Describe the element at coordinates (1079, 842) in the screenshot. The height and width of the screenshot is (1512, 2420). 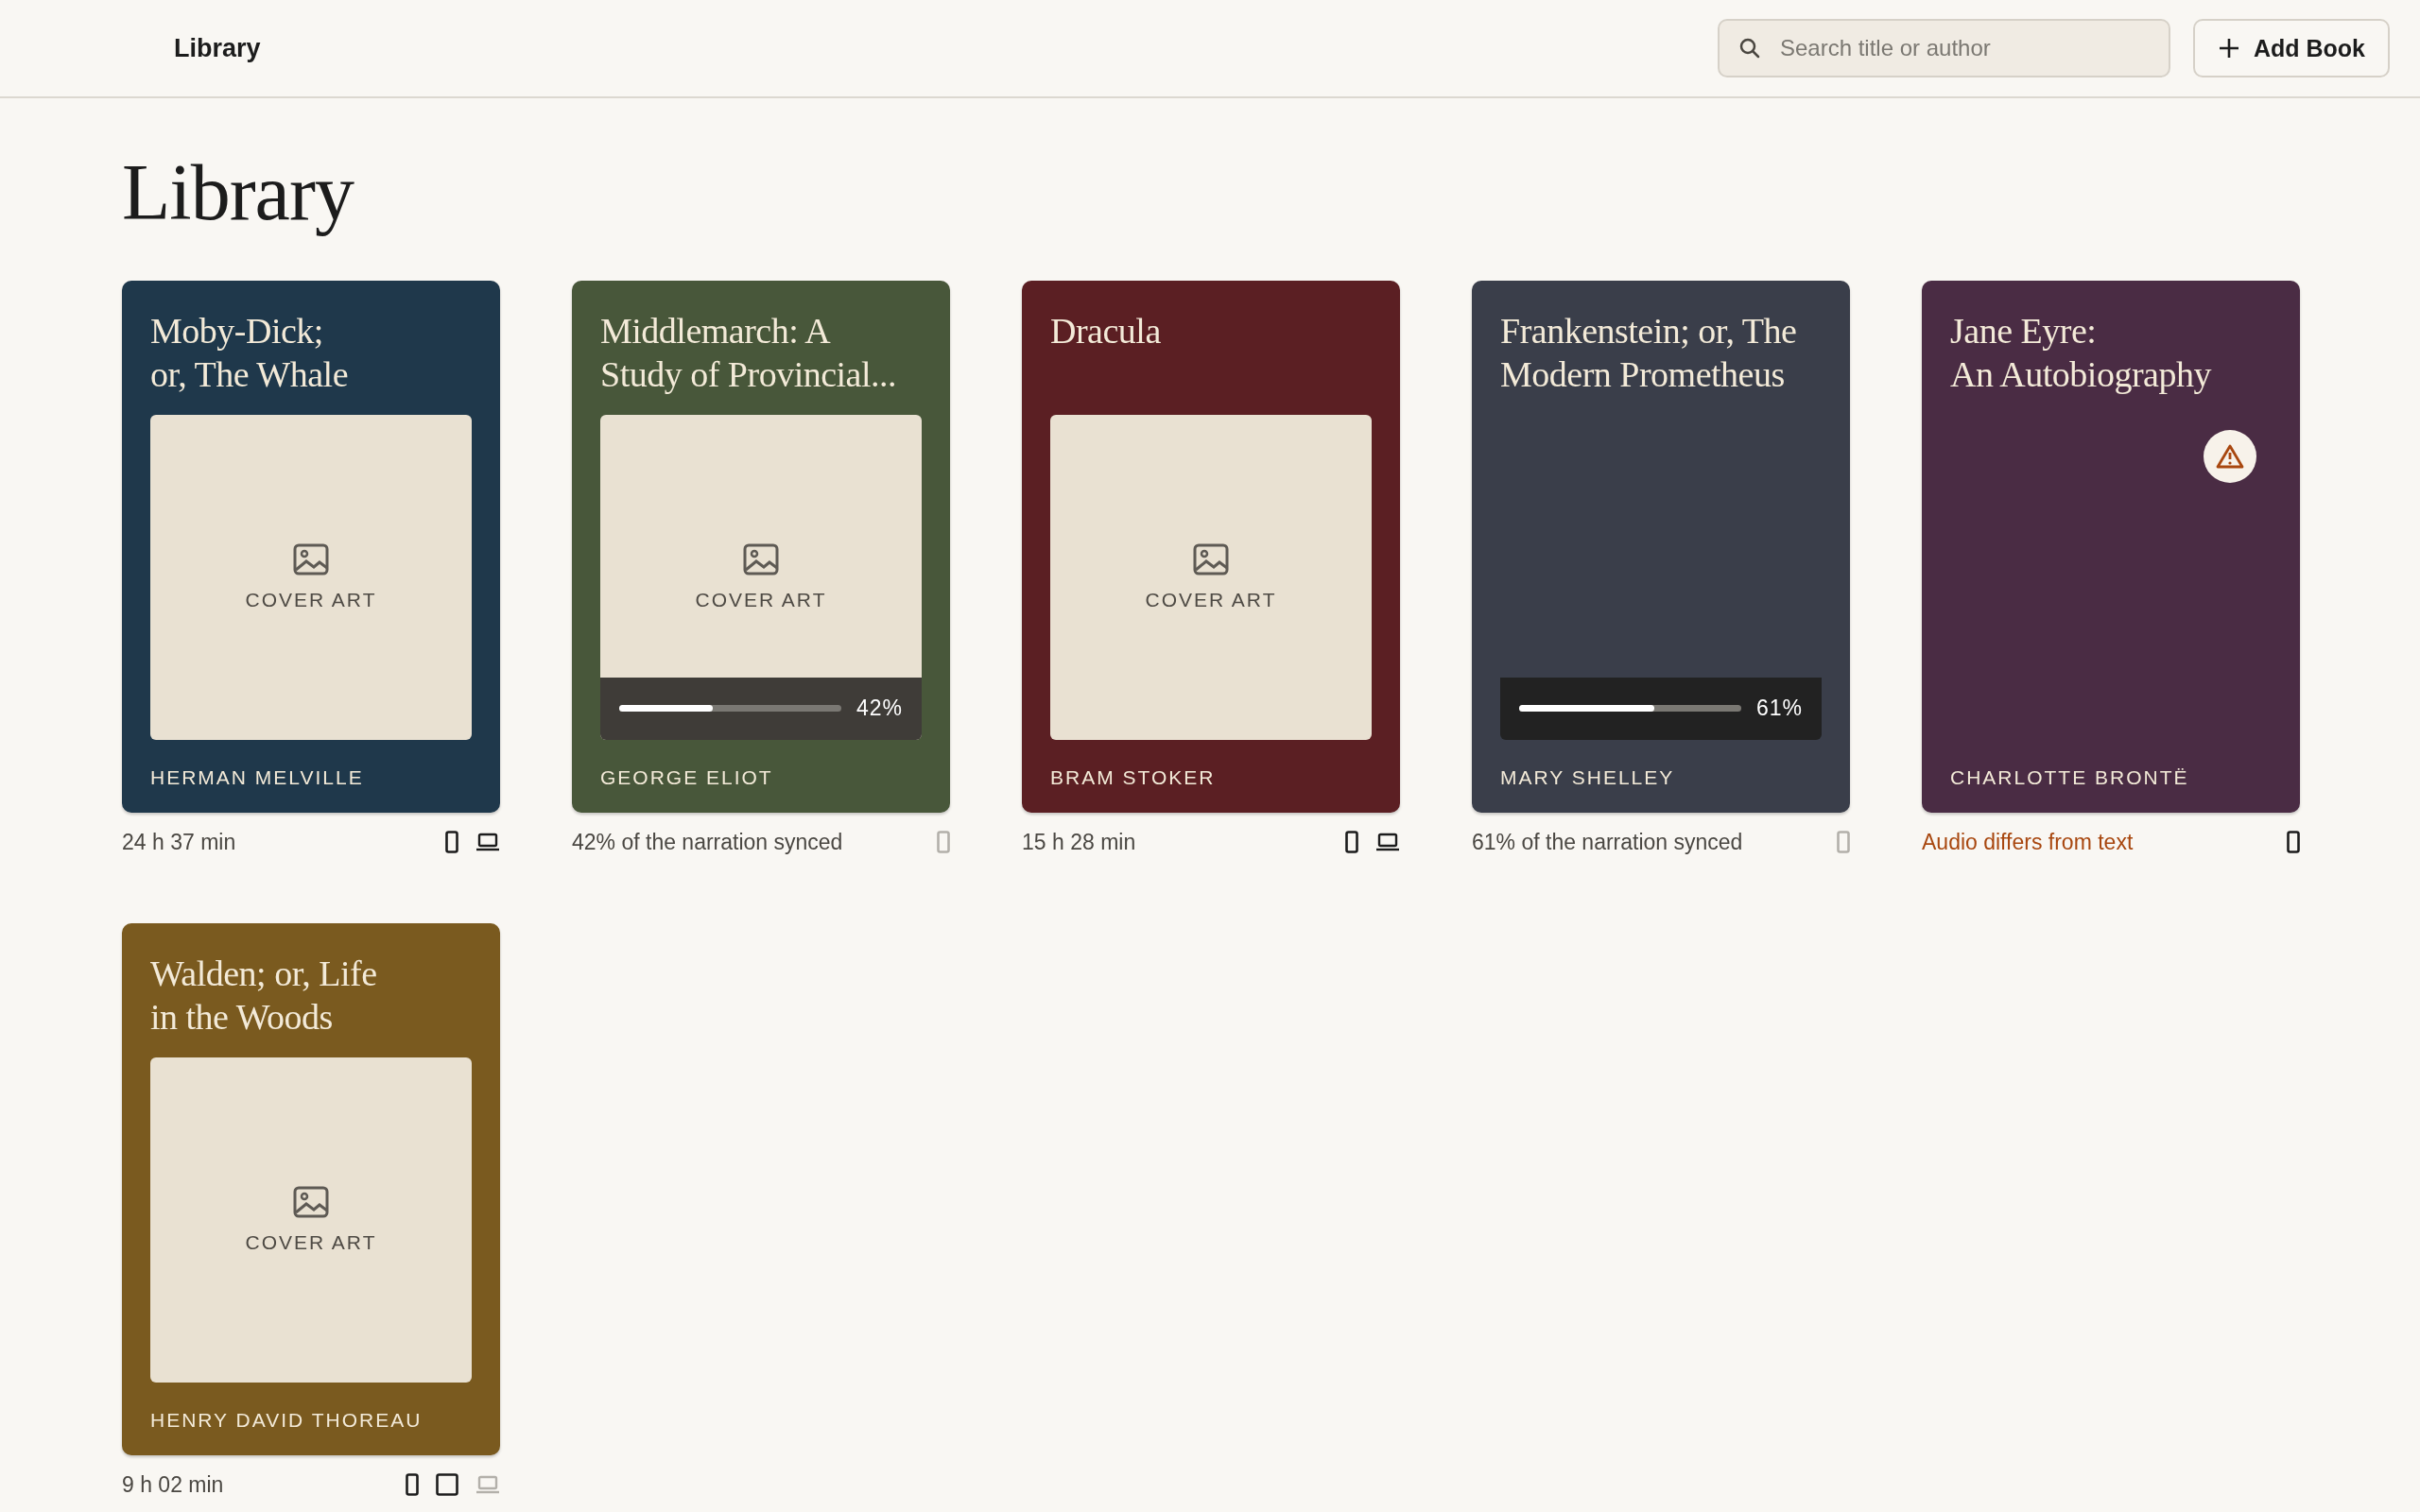
I see `listening-time: 15 h 28 min` at that location.